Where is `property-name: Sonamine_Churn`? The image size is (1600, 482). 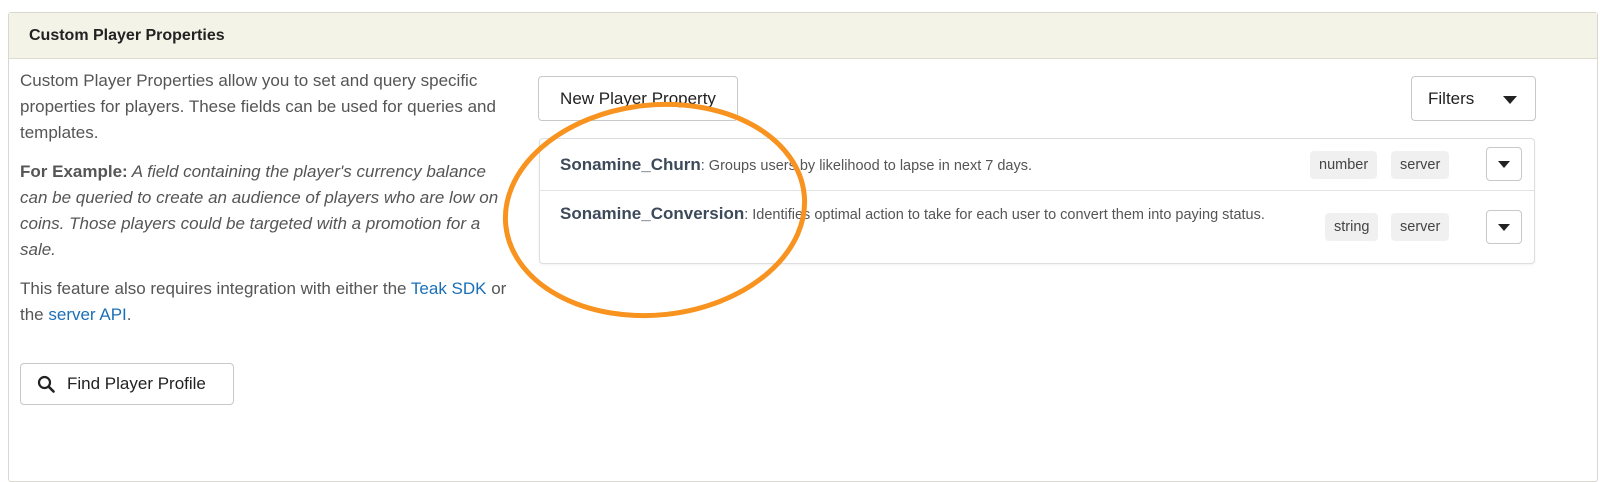
property-name: Sonamine_Churn is located at coordinates (630, 164).